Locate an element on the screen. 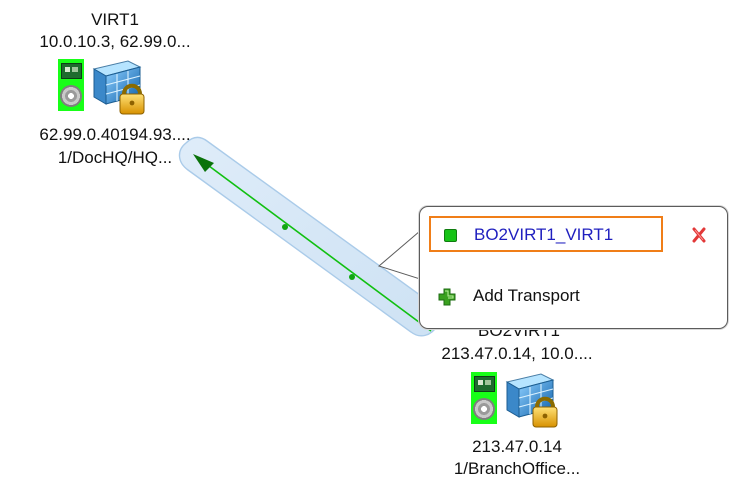 The height and width of the screenshot is (479, 731). add-transport-button: Add Transport is located at coordinates (524, 297).